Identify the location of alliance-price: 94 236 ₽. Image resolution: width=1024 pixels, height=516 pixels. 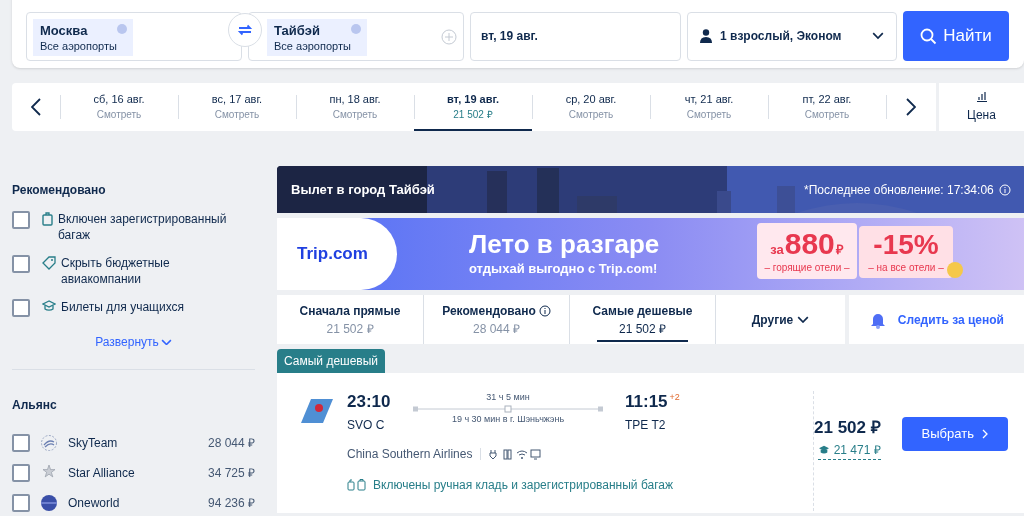
(231, 503).